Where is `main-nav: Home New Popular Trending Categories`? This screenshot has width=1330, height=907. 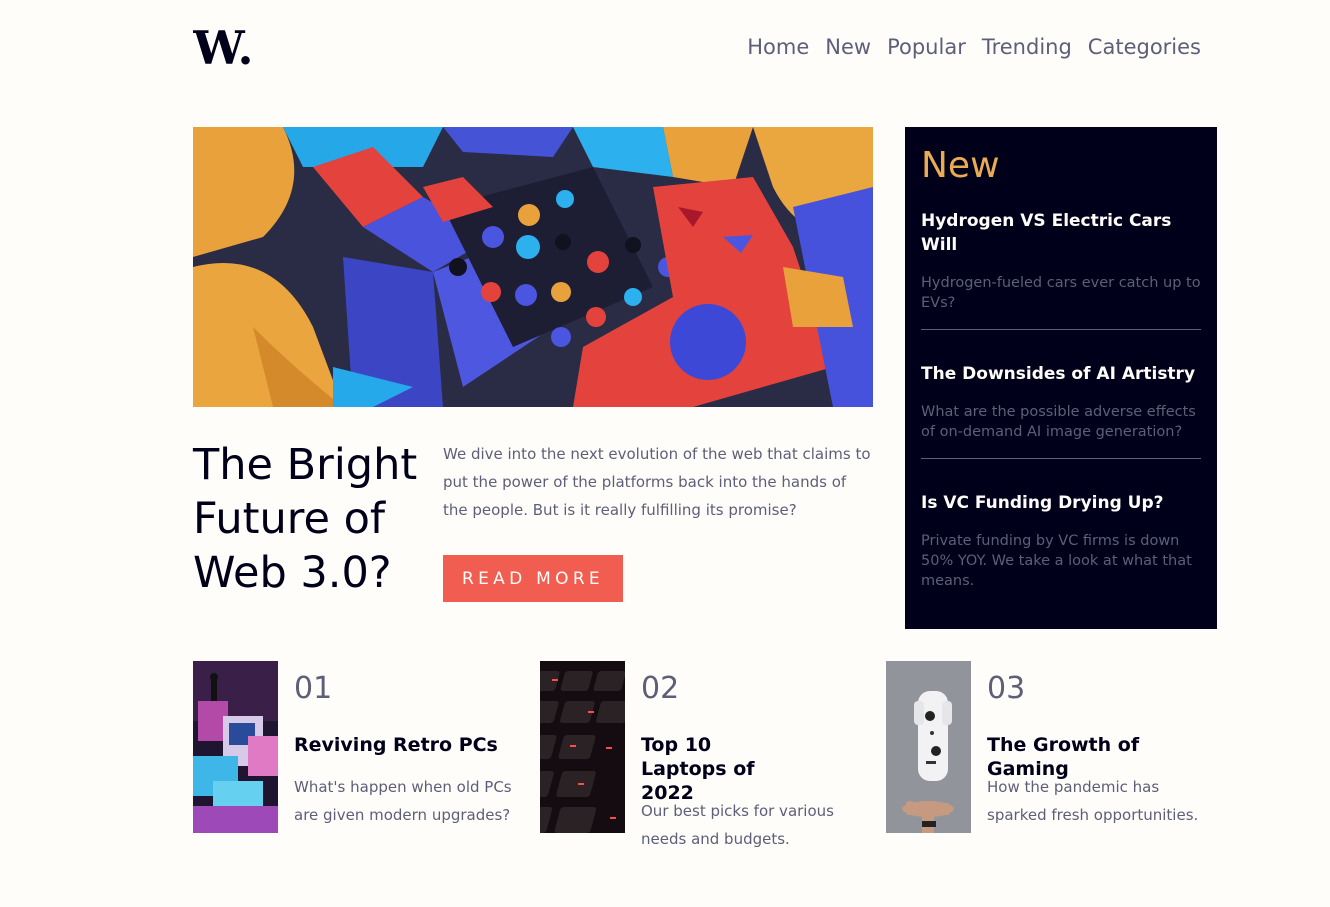 main-nav: Home New Popular Trending Categories is located at coordinates (974, 47).